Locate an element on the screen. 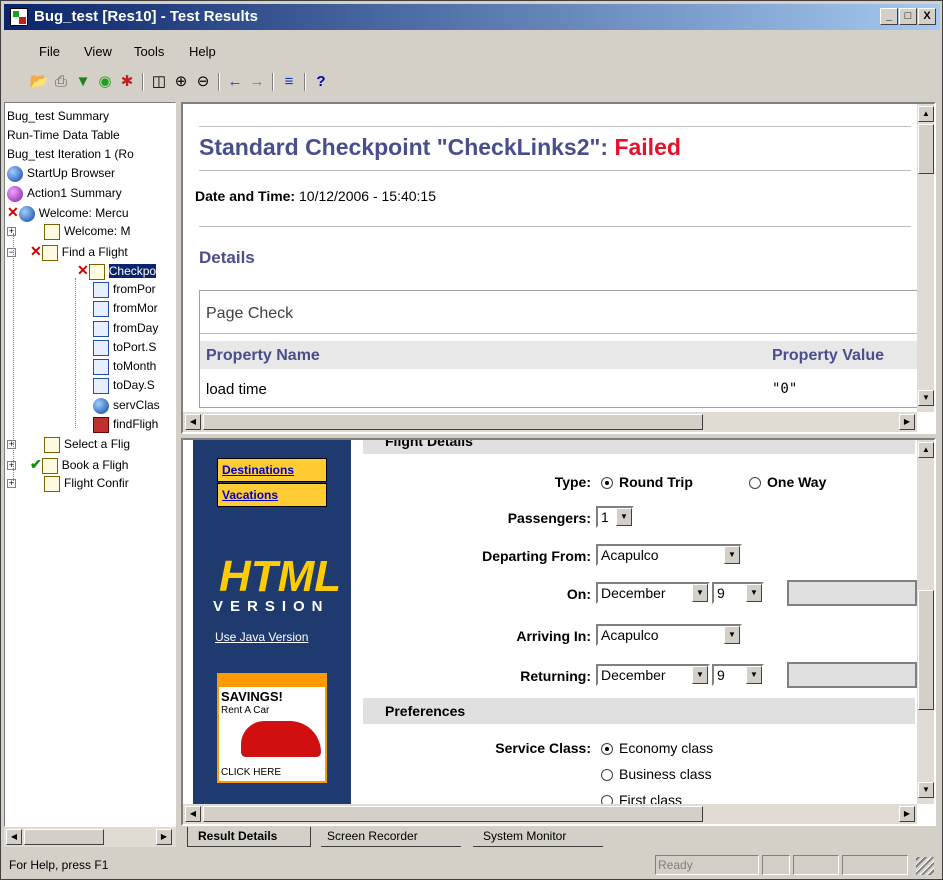 The width and height of the screenshot is (943, 880). capture-hscroll: ◀ ▶ is located at coordinates (550, 814).